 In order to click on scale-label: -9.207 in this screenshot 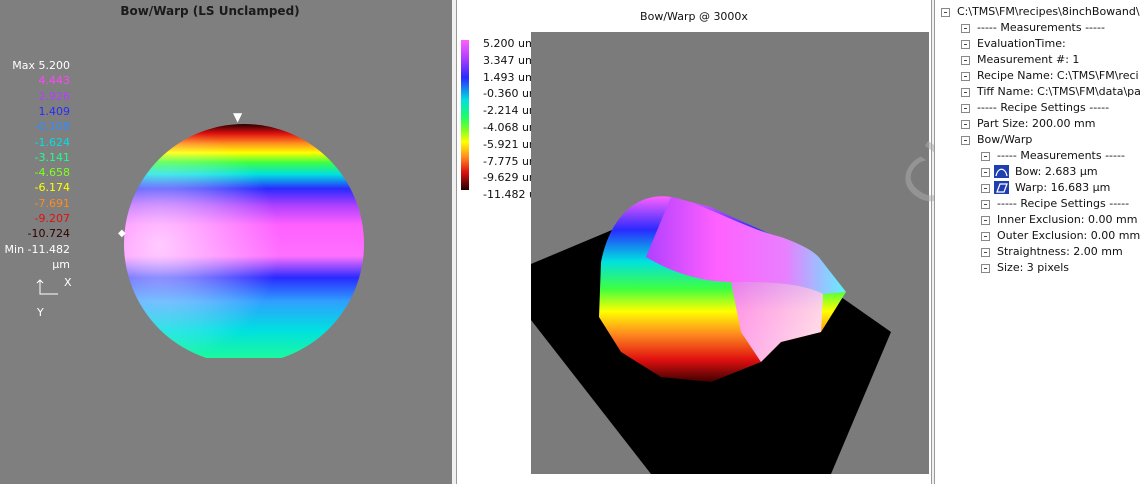, I will do `click(52, 218)`.